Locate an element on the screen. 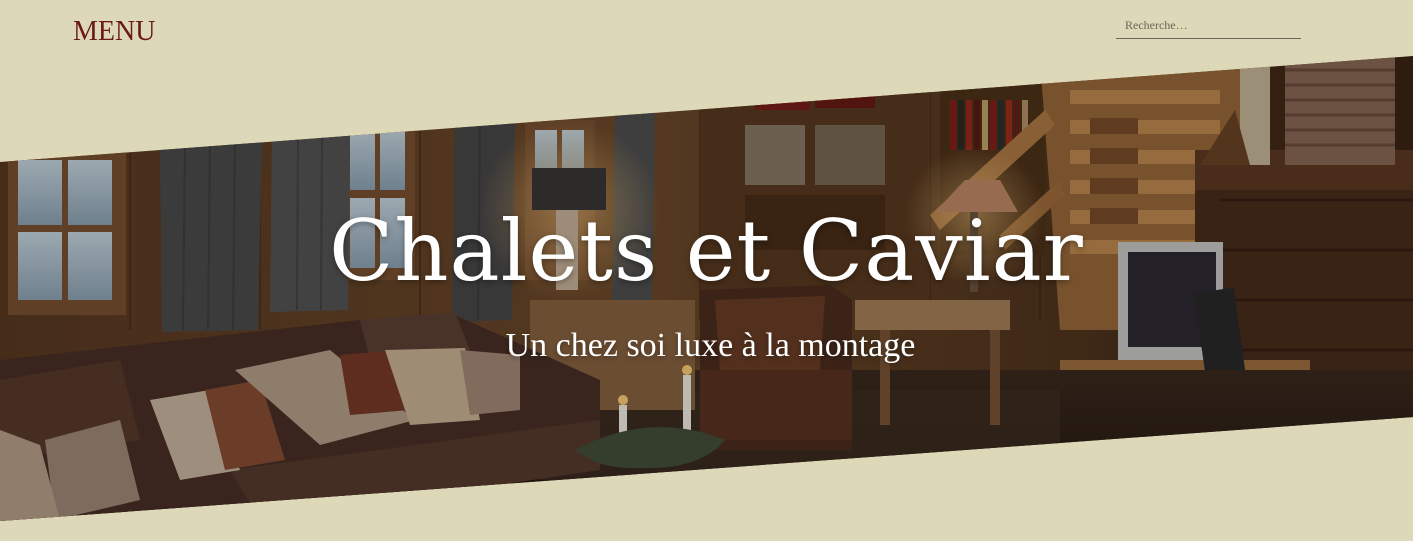 The height and width of the screenshot is (541, 1413). menu-button: MENU is located at coordinates (114, 32).